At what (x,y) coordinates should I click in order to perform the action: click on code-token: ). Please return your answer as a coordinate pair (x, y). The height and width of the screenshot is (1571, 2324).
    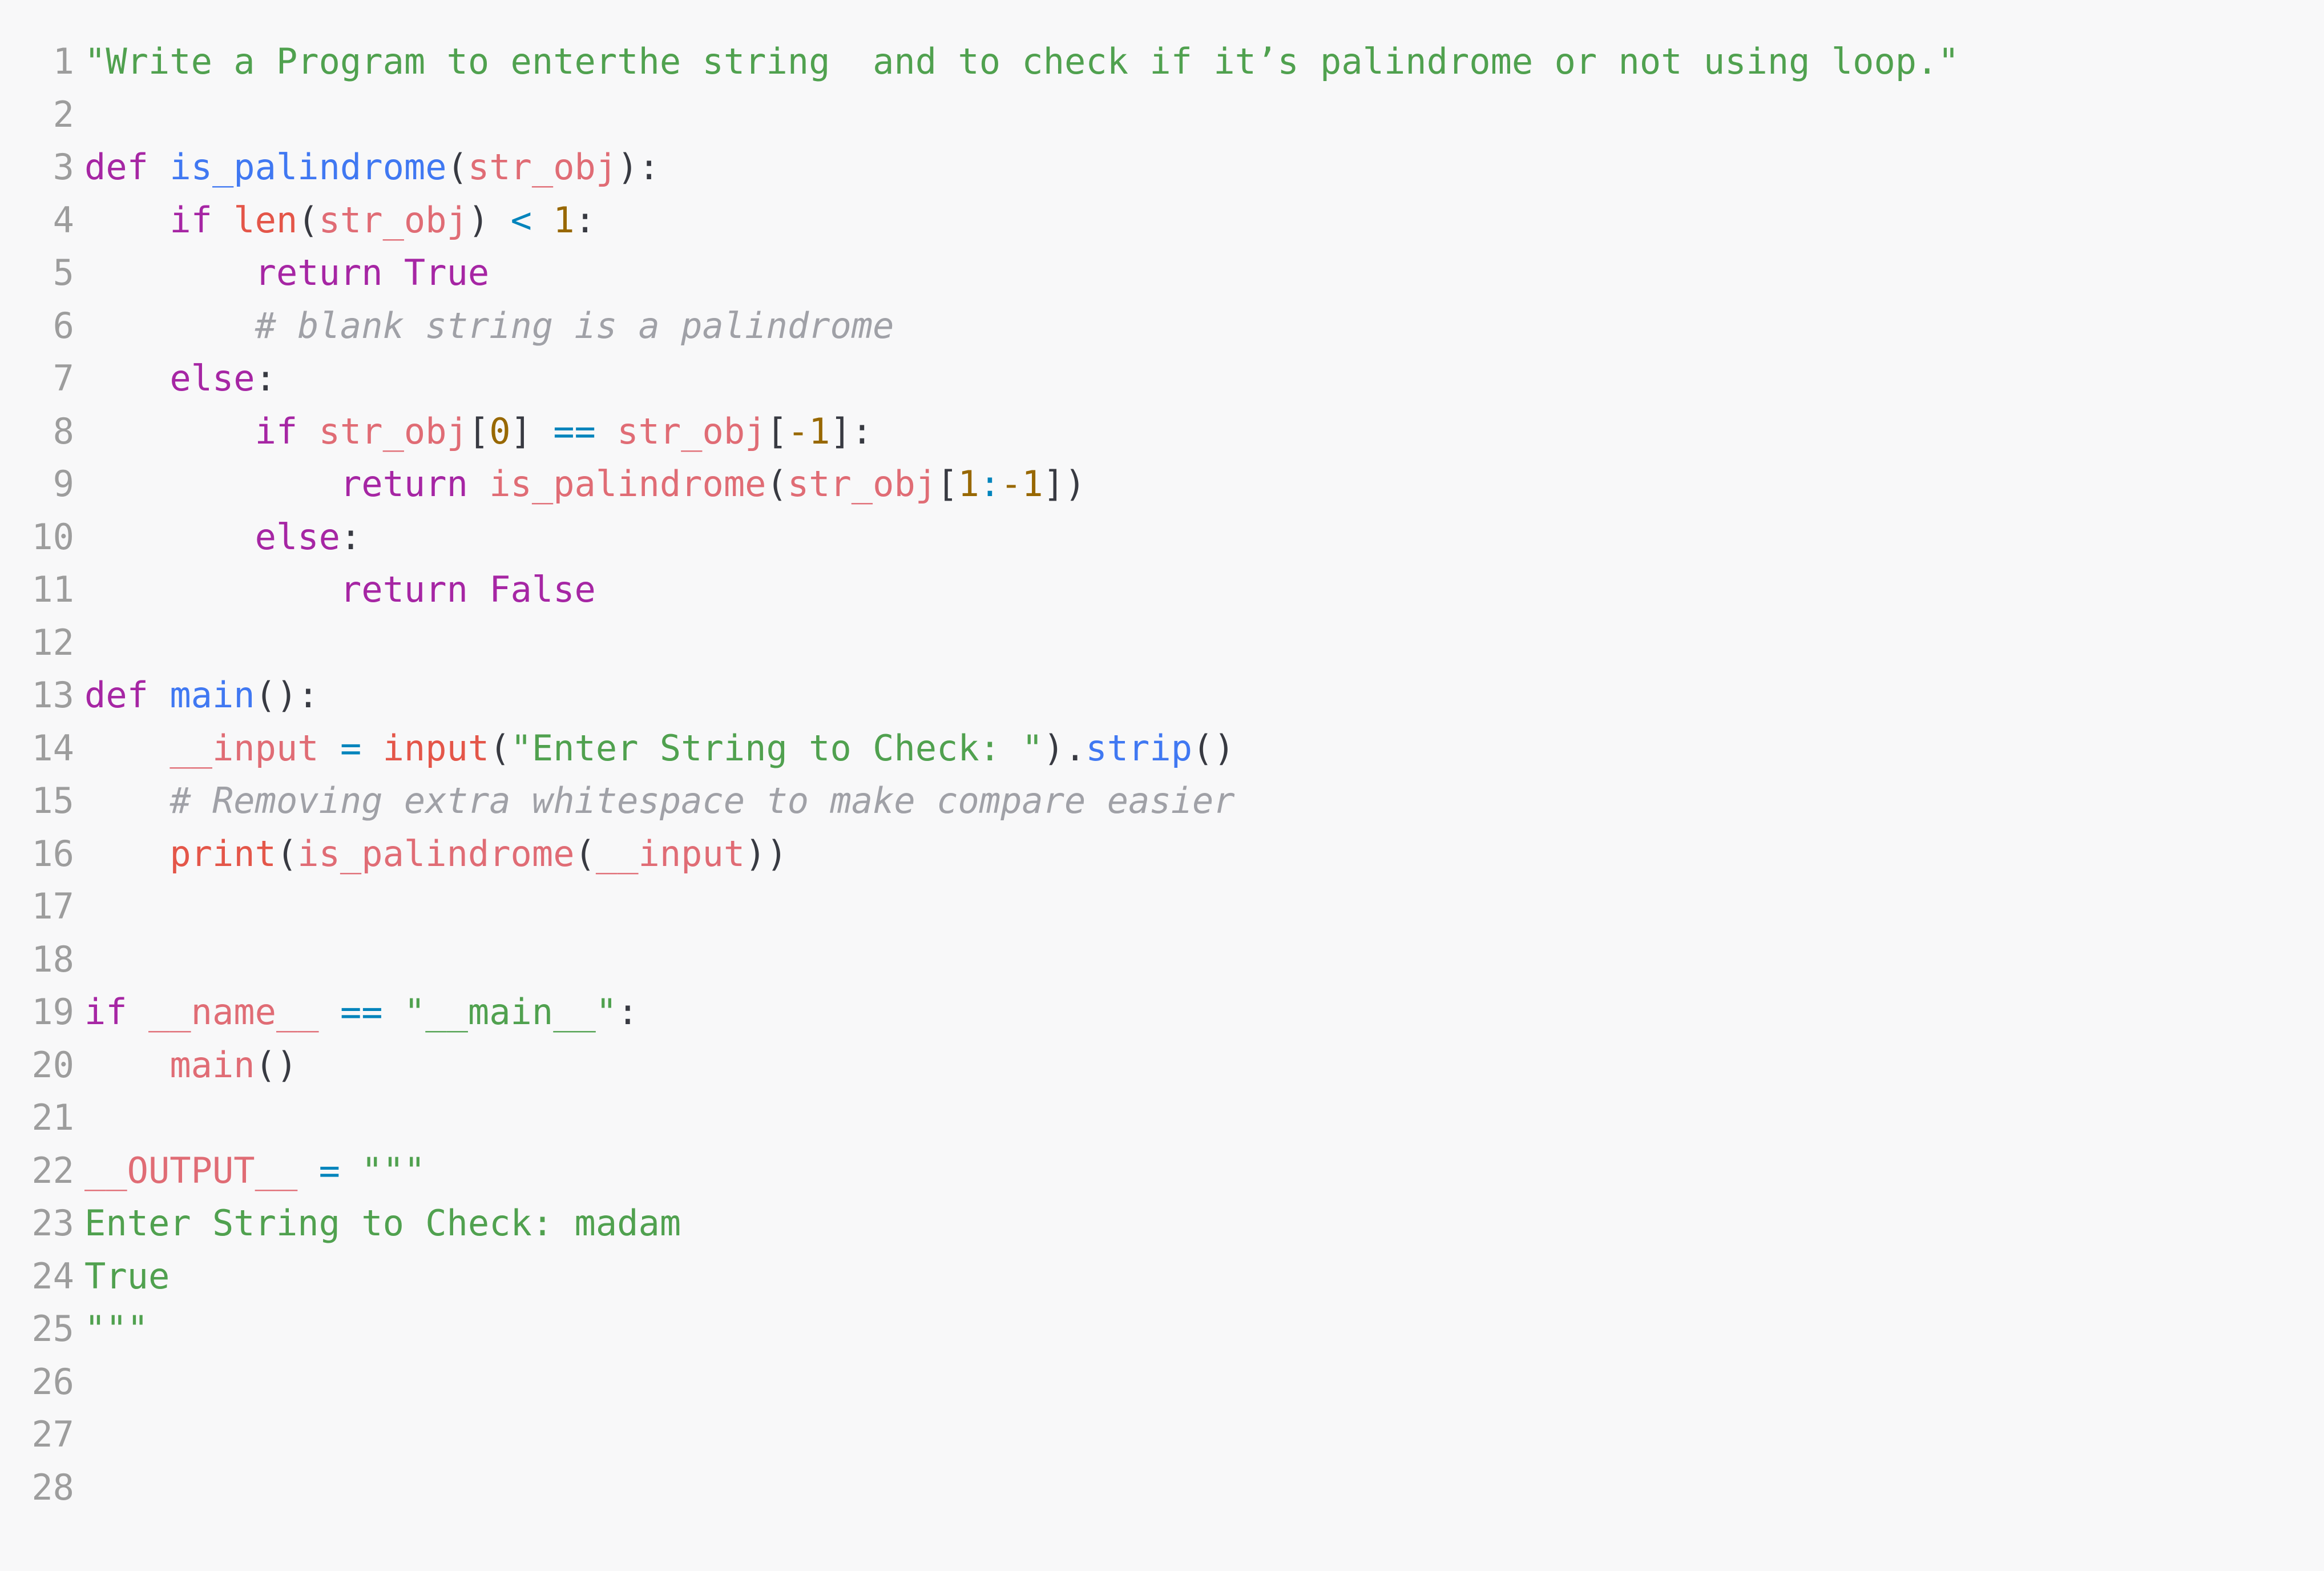
    Looking at the image, I should click on (489, 220).